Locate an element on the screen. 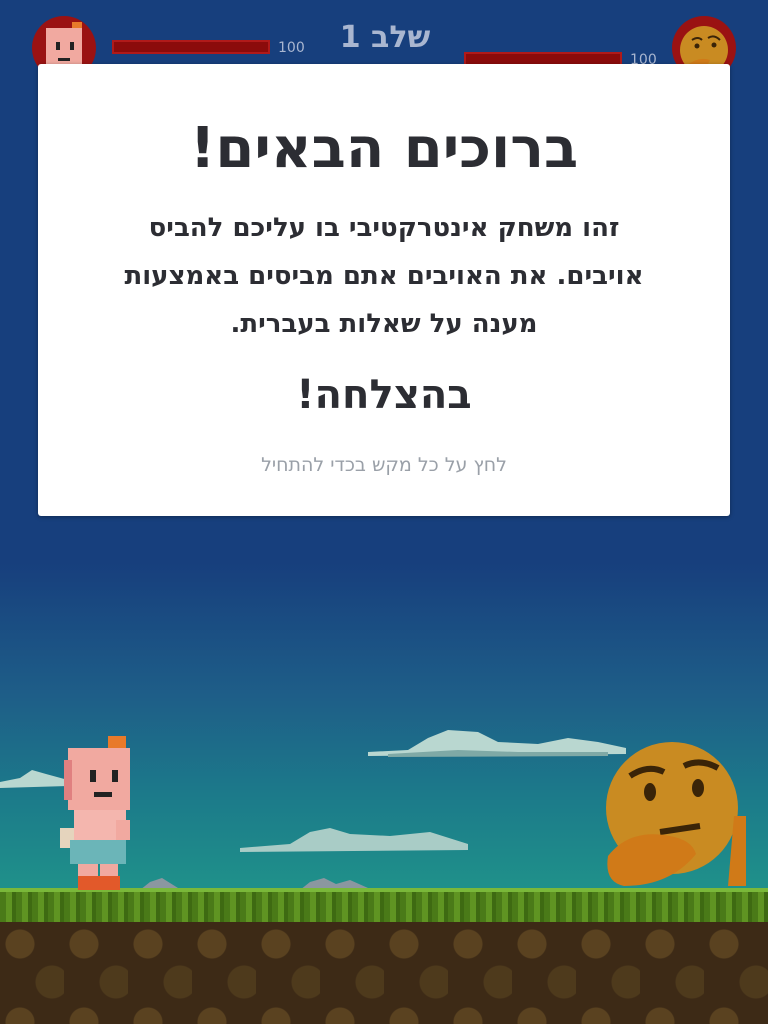  level-indicator: שלב 1 is located at coordinates (385, 37).